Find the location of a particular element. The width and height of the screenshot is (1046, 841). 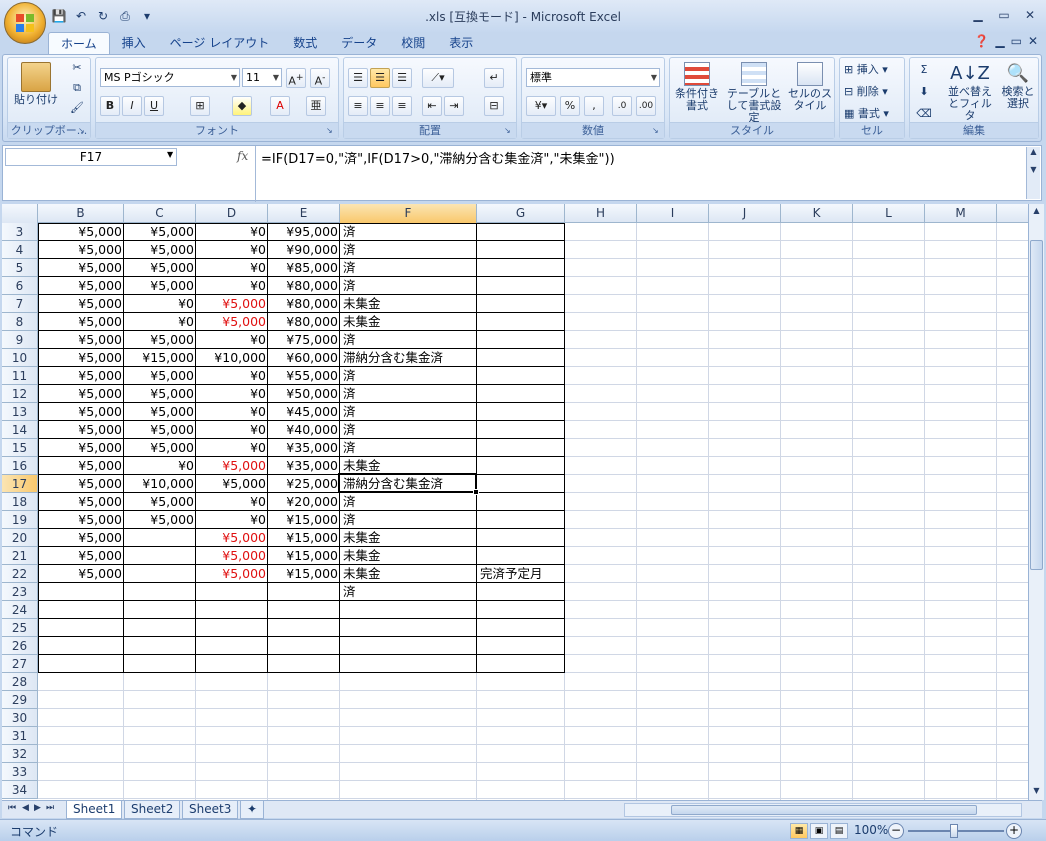

doc-restore-icon: ▭ is located at coordinates (1016, 41).